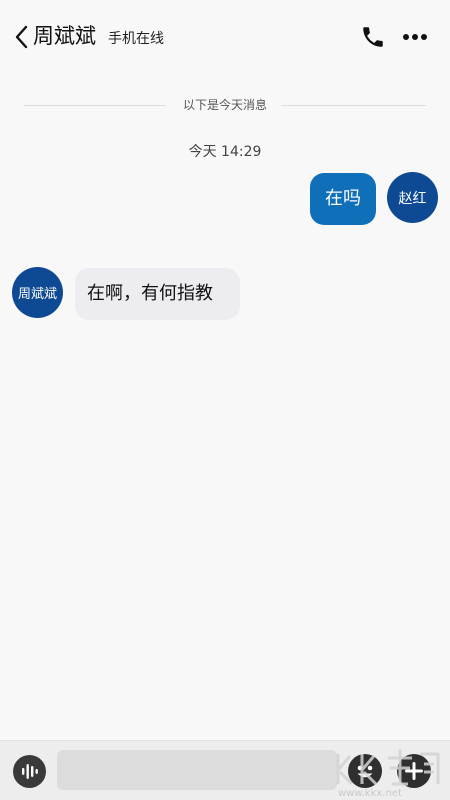 This screenshot has height=800, width=450. I want to click on emoji-icon, so click(365, 771).